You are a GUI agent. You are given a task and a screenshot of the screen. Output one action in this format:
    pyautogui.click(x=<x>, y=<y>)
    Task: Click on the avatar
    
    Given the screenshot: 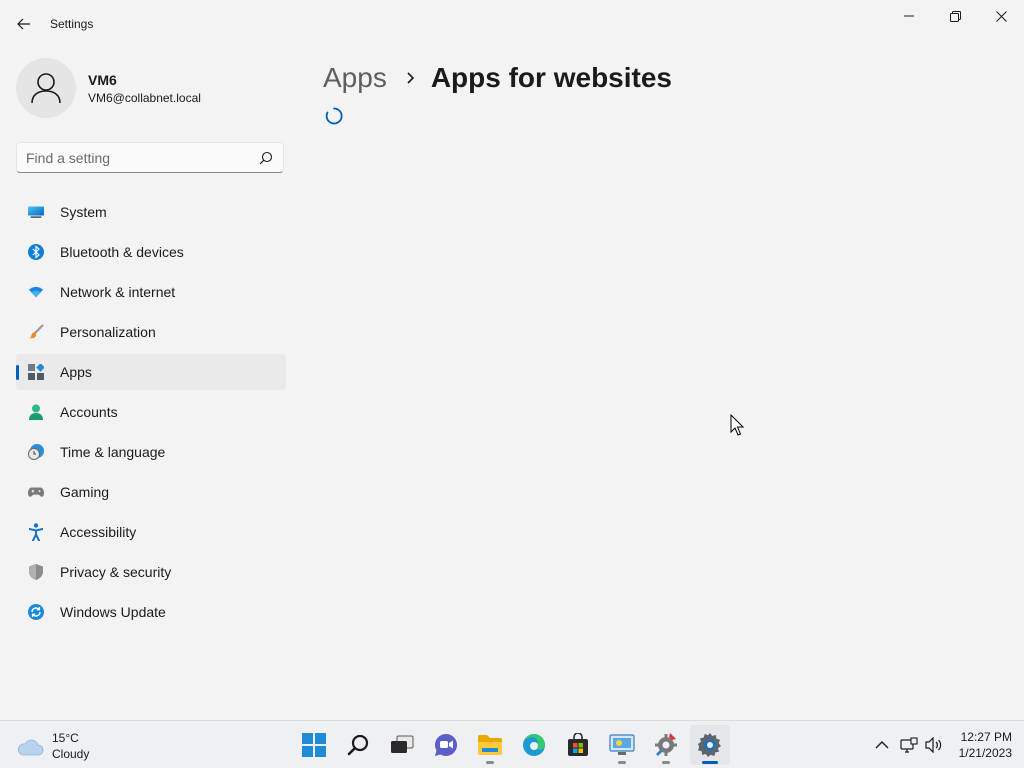 What is the action you would take?
    pyautogui.click(x=46, y=88)
    